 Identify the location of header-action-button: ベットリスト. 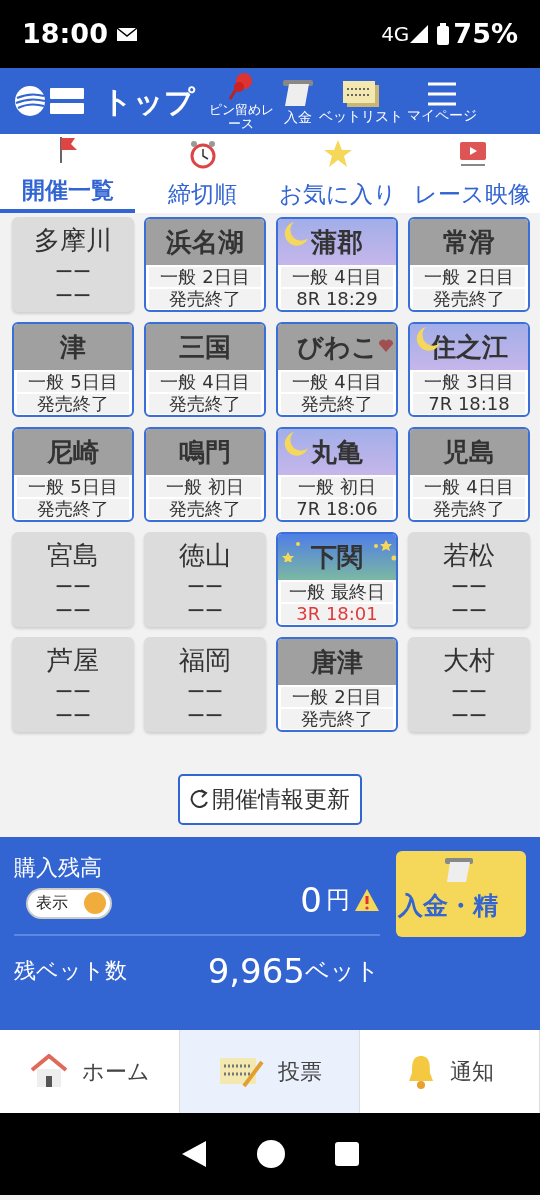
(361, 101).